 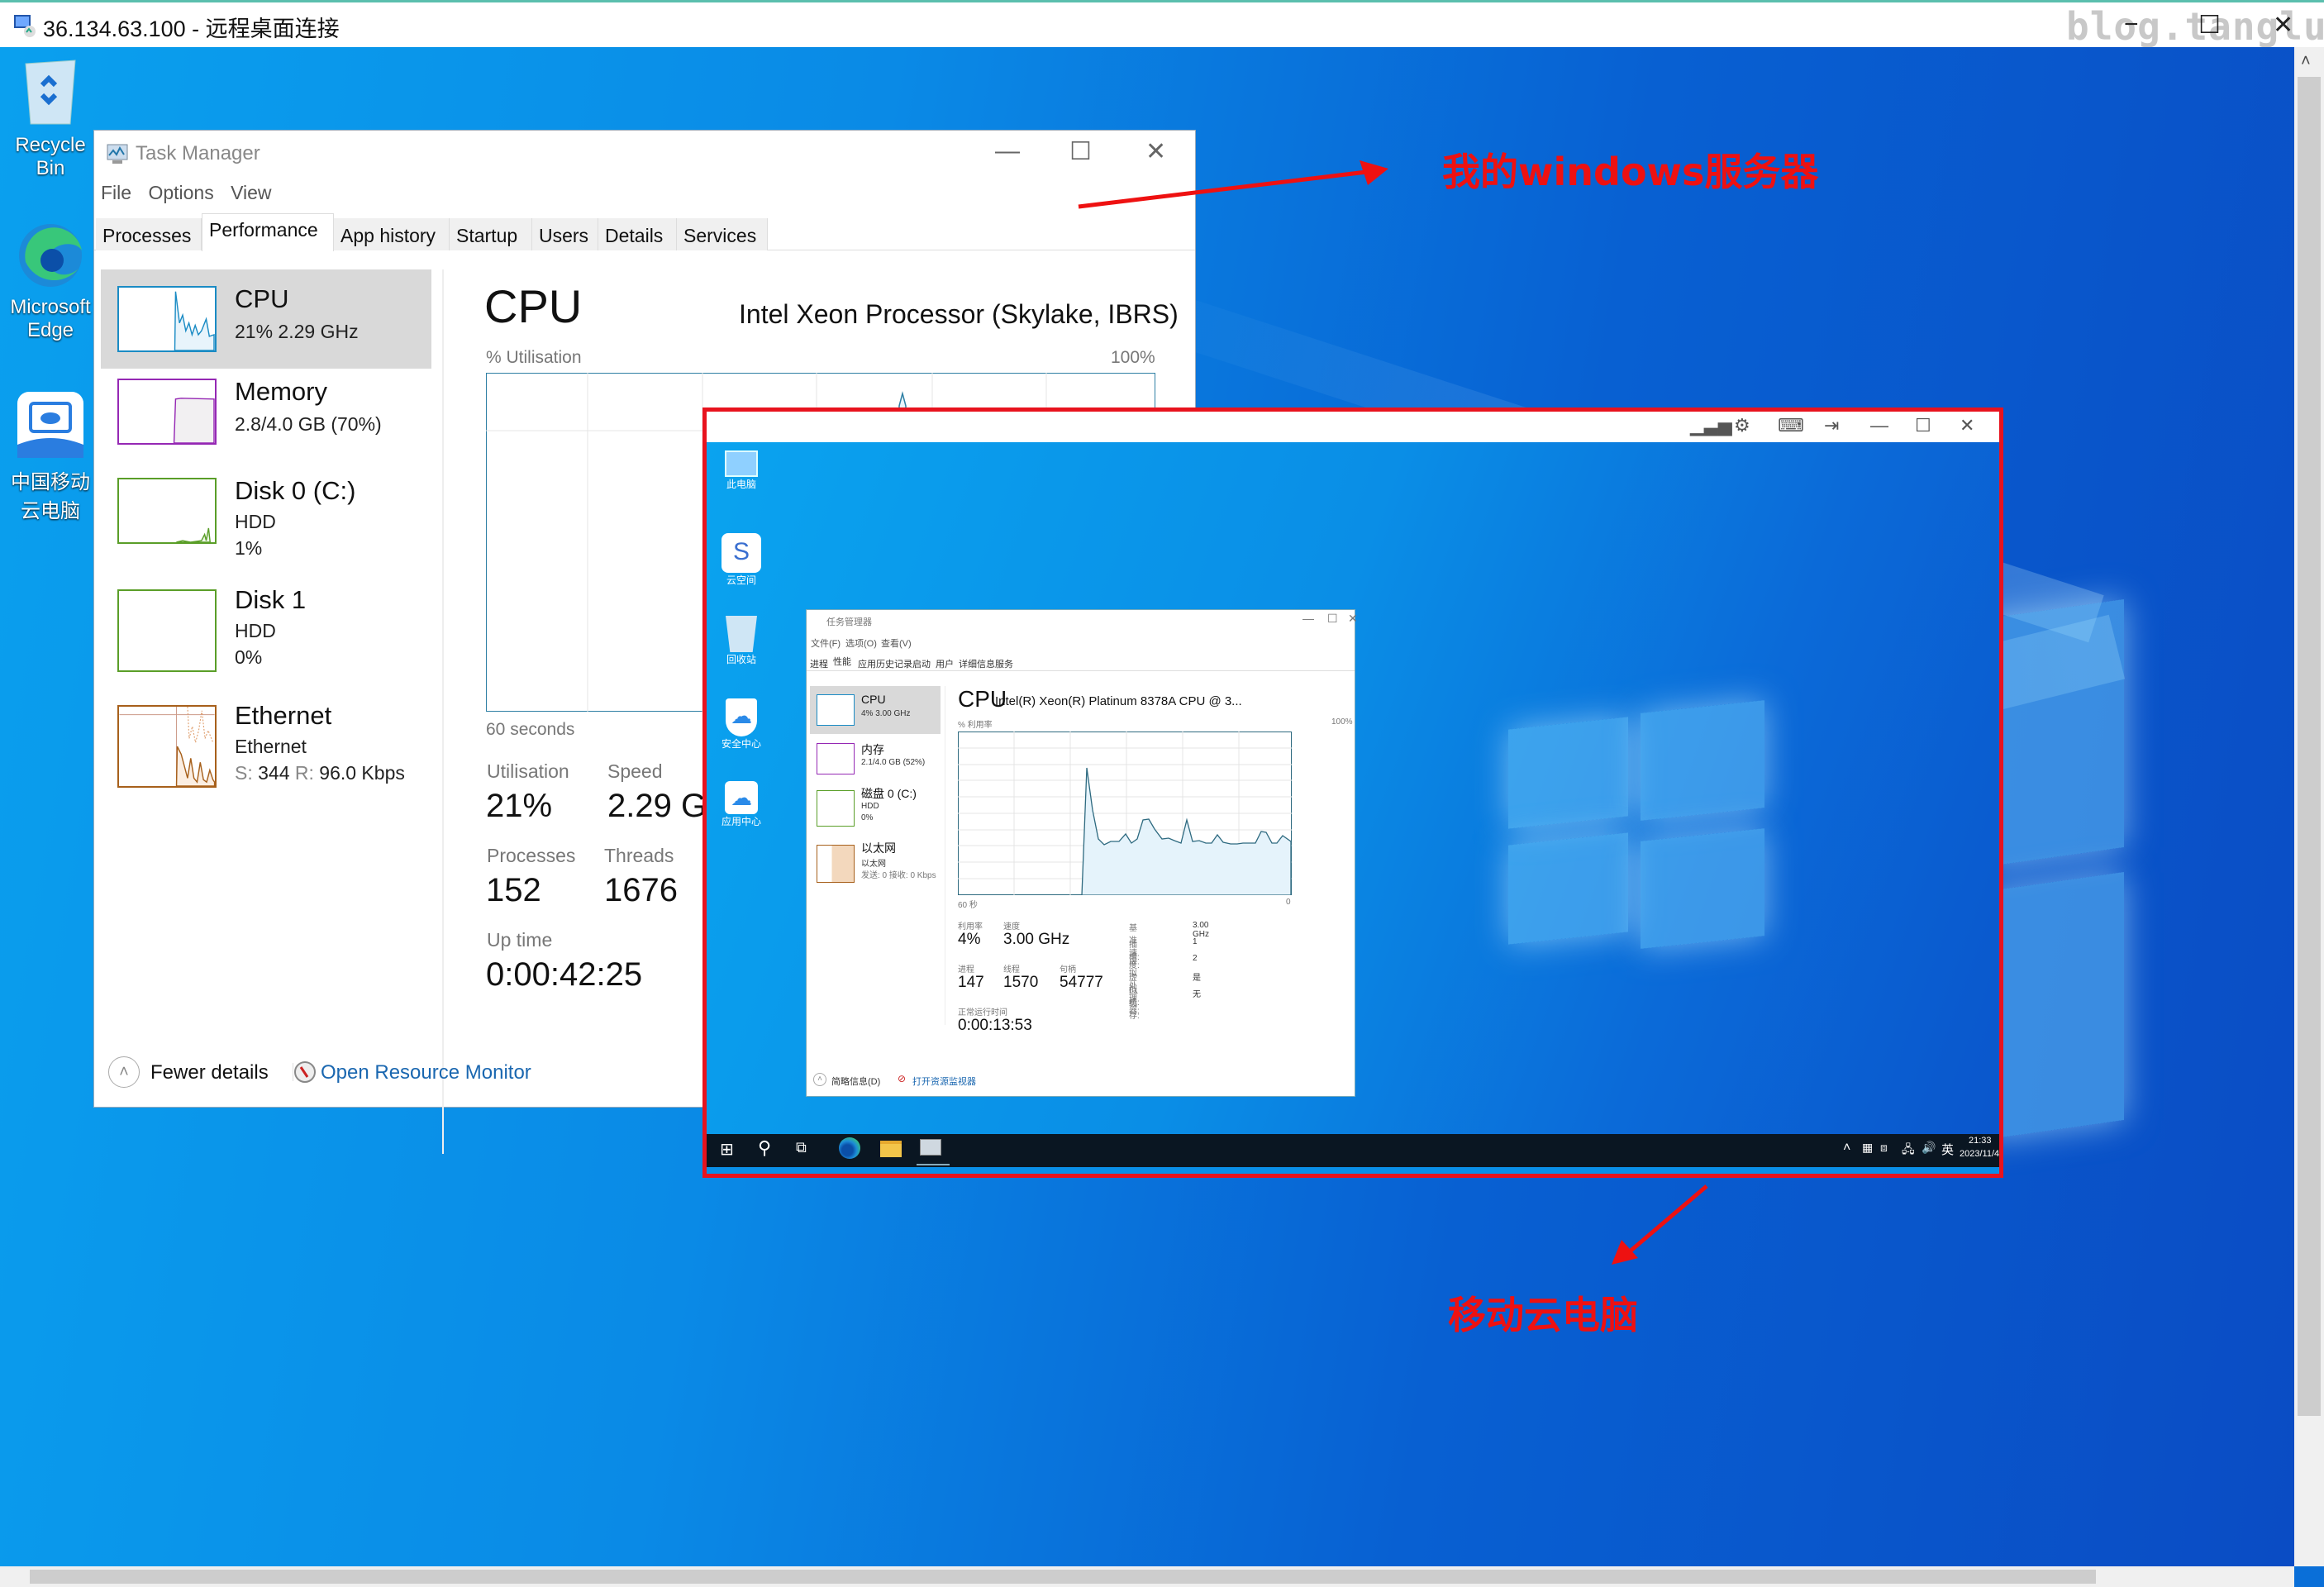 I want to click on task-manager-title-bar: Task Manager — ☐ ✕, so click(x=644, y=155).